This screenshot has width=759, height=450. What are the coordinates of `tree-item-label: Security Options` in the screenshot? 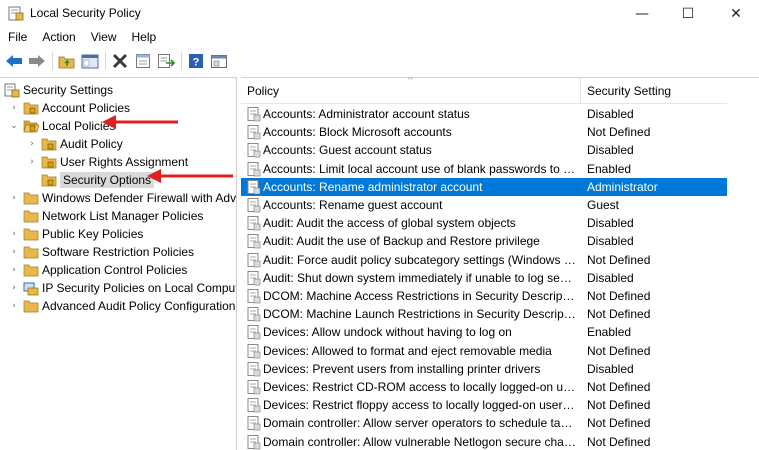 It's located at (107, 180).